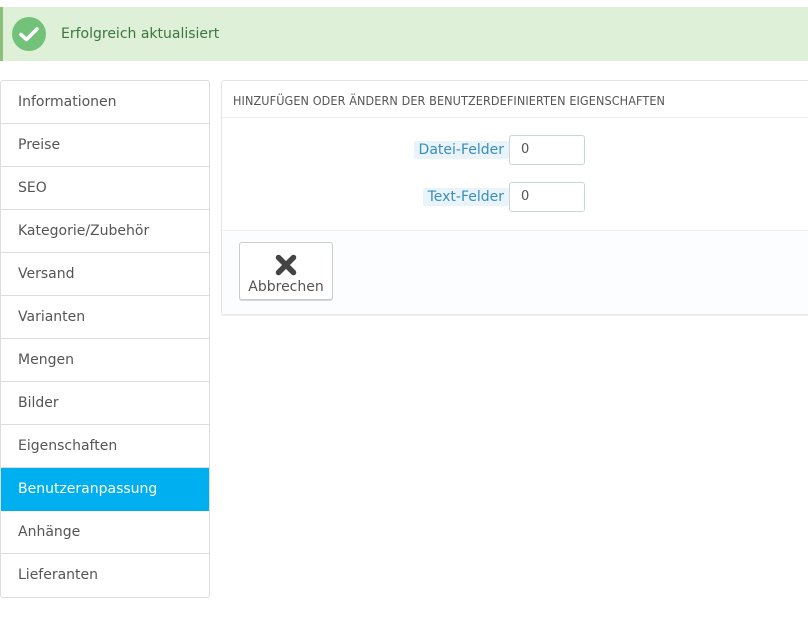 The image size is (808, 620). Describe the element at coordinates (140, 34) in the screenshot. I see `alert-message: Erfolgreich aktualisiert` at that location.